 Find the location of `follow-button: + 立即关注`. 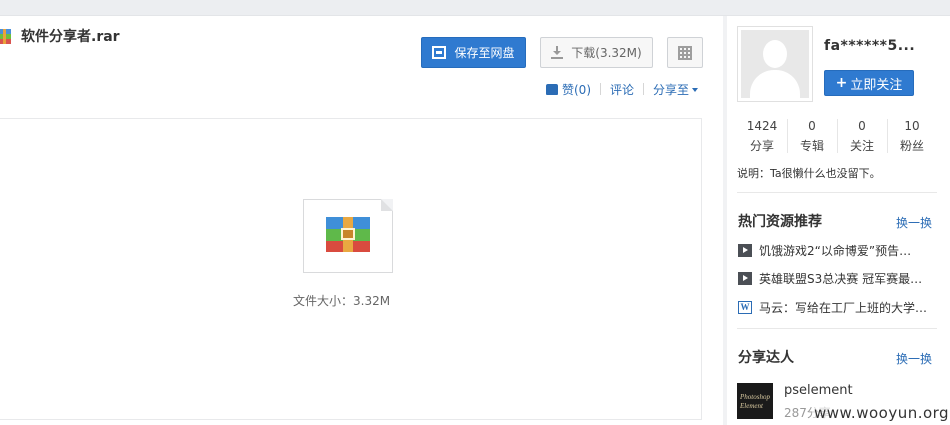

follow-button: + 立即关注 is located at coordinates (869, 83).